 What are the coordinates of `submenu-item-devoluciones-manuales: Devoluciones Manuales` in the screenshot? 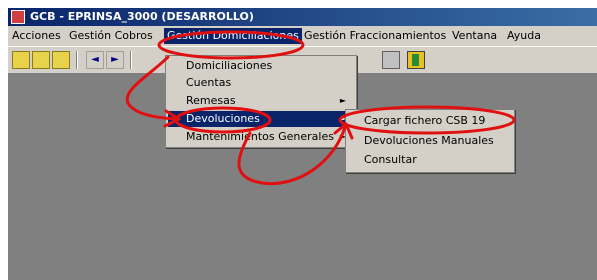 It's located at (430, 141).